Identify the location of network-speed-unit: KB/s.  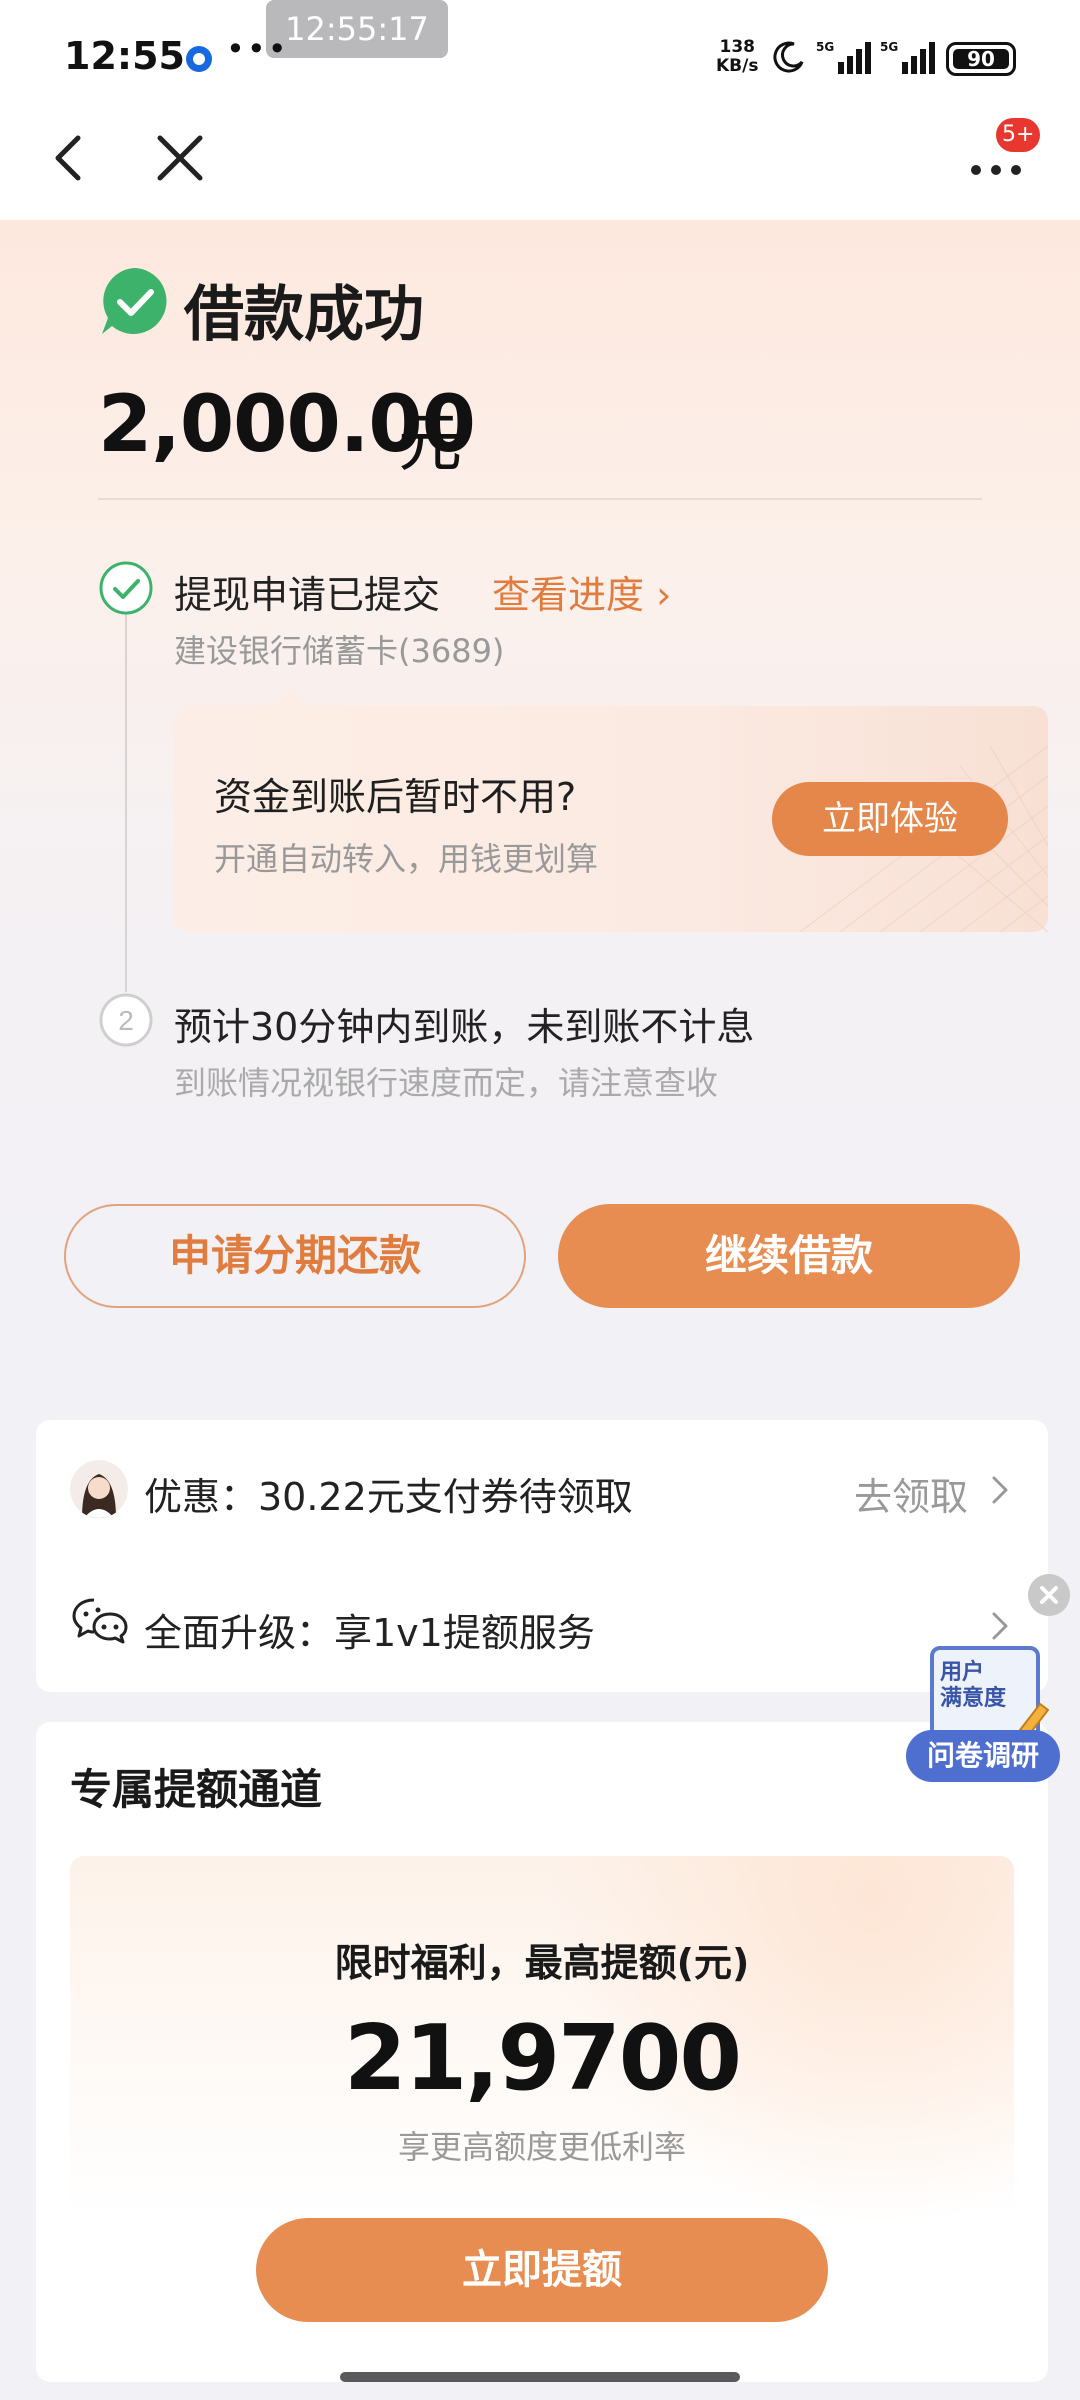
(737, 66).